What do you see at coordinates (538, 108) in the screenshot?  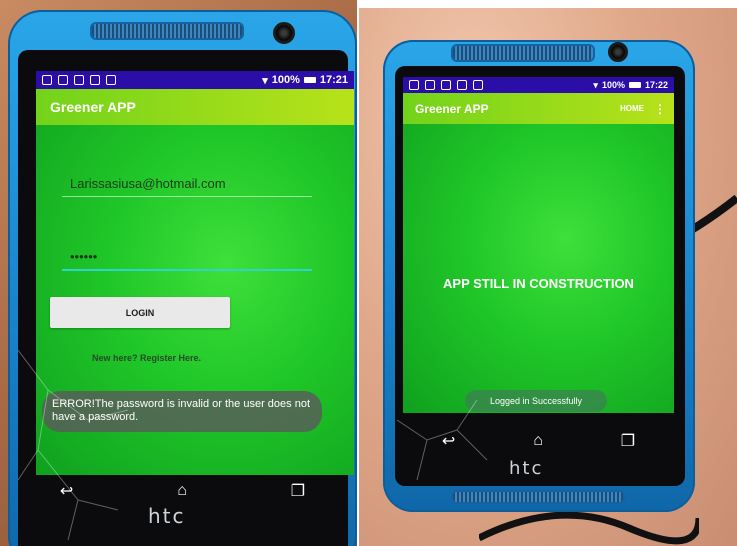 I see `app-bar: Greener APP HOME ⋮` at bounding box center [538, 108].